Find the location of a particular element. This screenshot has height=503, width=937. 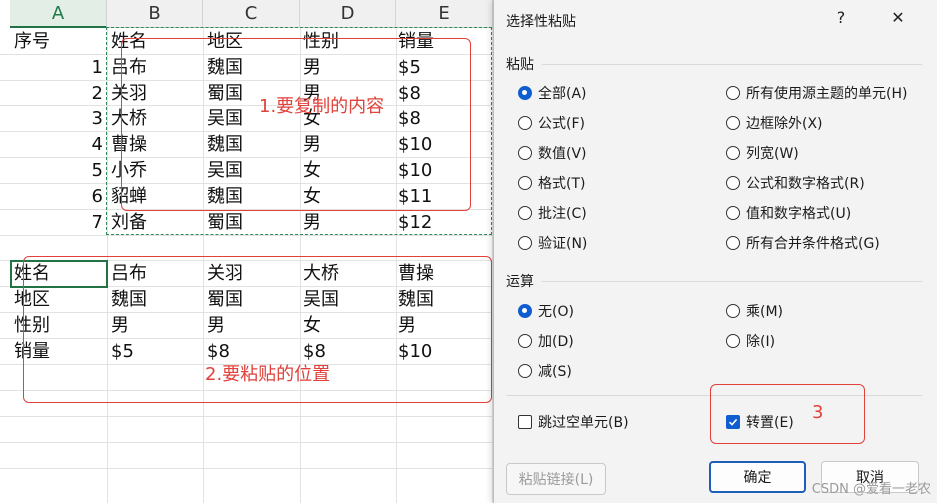

operation-option-radio: 减(S) is located at coordinates (545, 371).